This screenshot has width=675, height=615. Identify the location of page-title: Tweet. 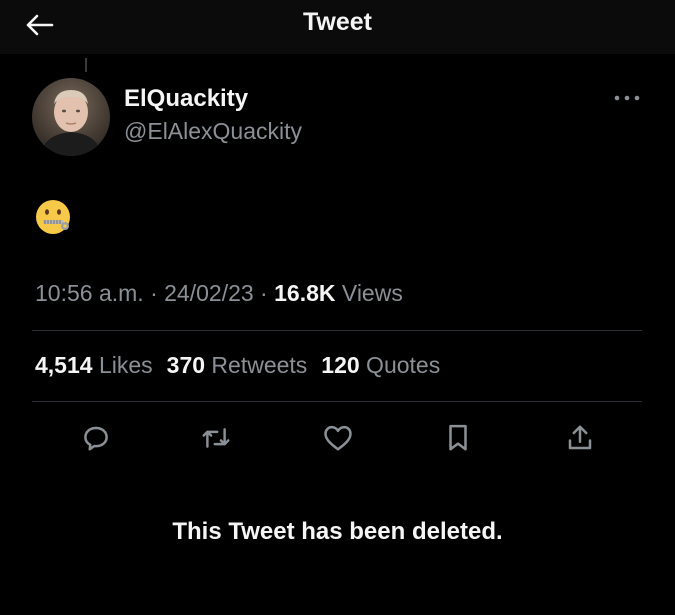
(337, 22).